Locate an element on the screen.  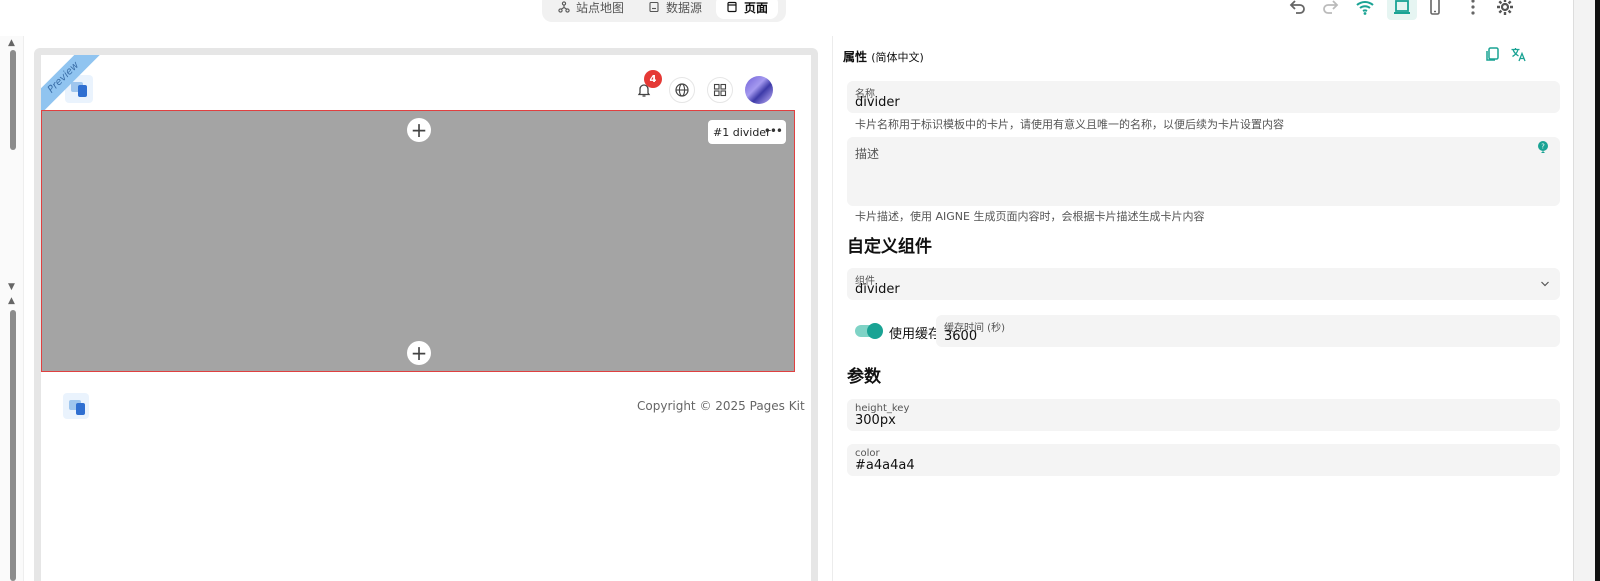
param-field-height-key: height_key 300px is located at coordinates (1203, 415).